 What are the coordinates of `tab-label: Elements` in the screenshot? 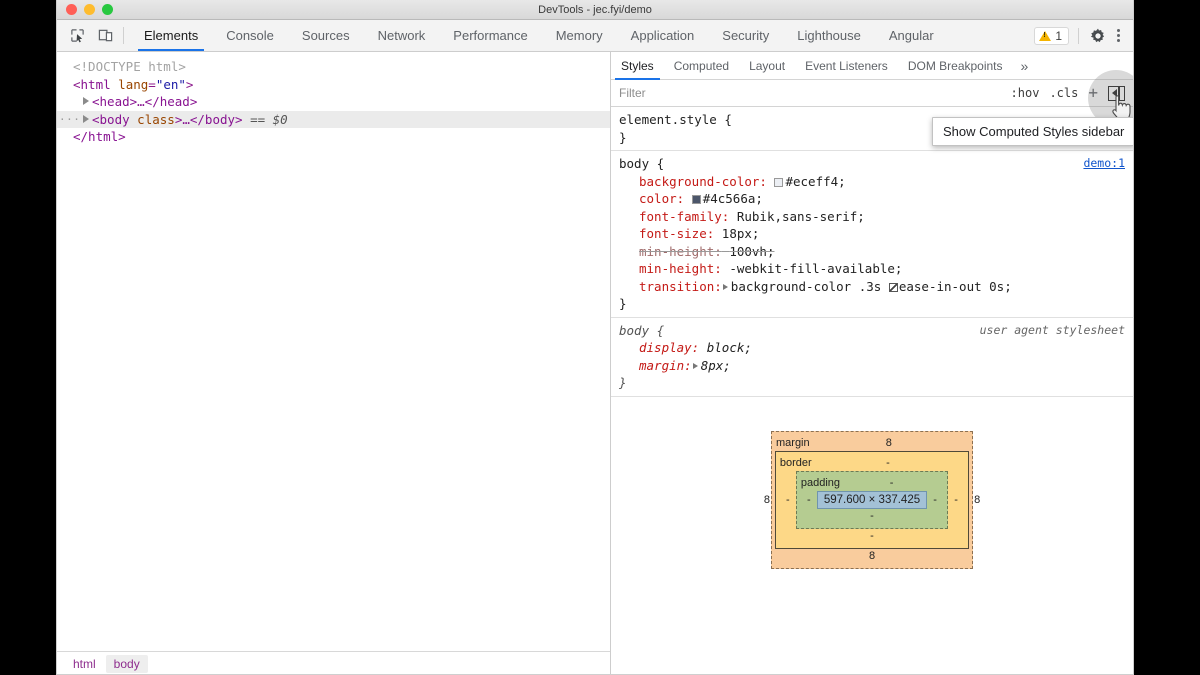 It's located at (171, 35).